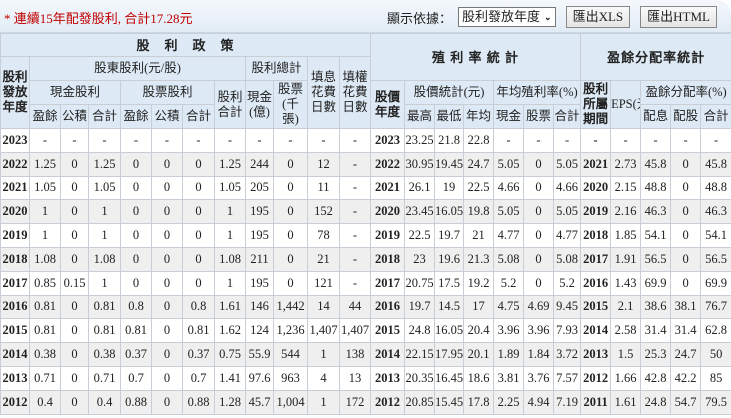 The image size is (731, 418). What do you see at coordinates (323, 259) in the screenshot?
I see `table-cell: 21` at bounding box center [323, 259].